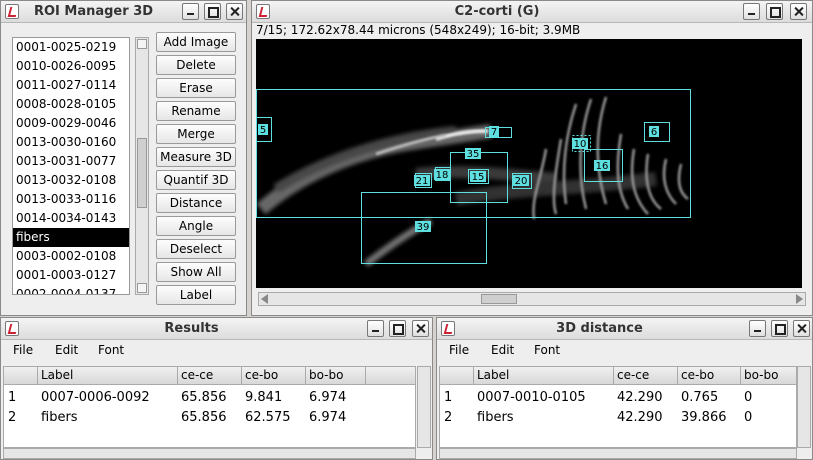 The height and width of the screenshot is (460, 813). I want to click on table-cell: 0007-0006-0092, so click(95, 397).